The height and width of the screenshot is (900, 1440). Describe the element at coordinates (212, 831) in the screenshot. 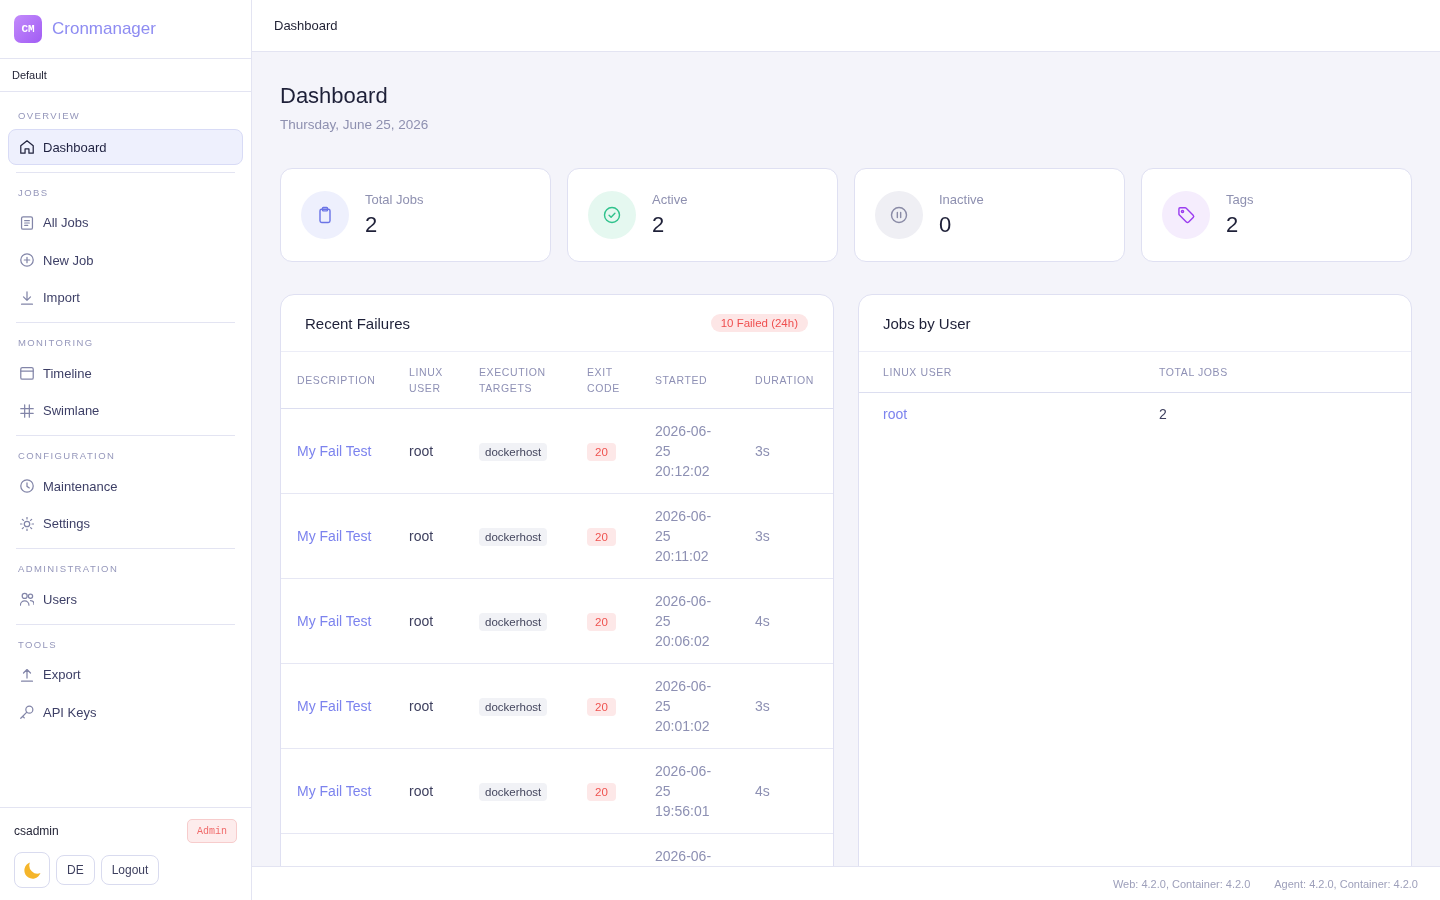

I see `role-badge: Admin` at that location.